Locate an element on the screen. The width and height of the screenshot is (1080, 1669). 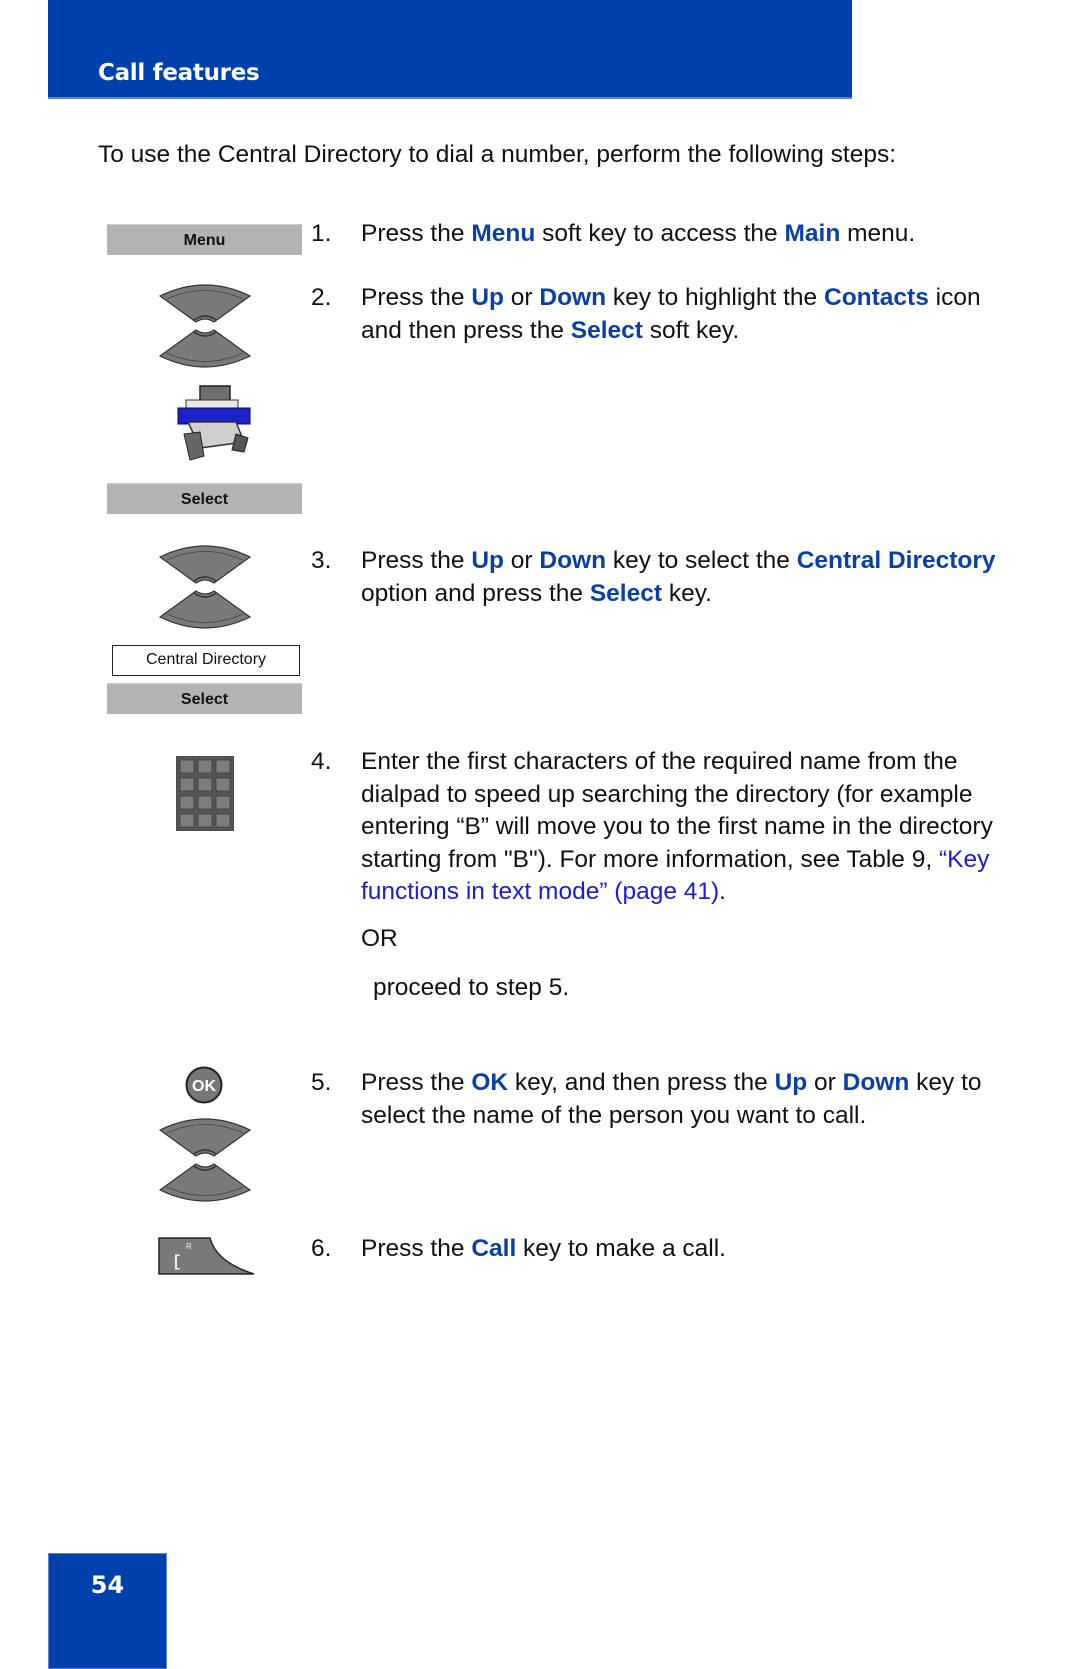
step-number: 2. is located at coordinates (321, 297).